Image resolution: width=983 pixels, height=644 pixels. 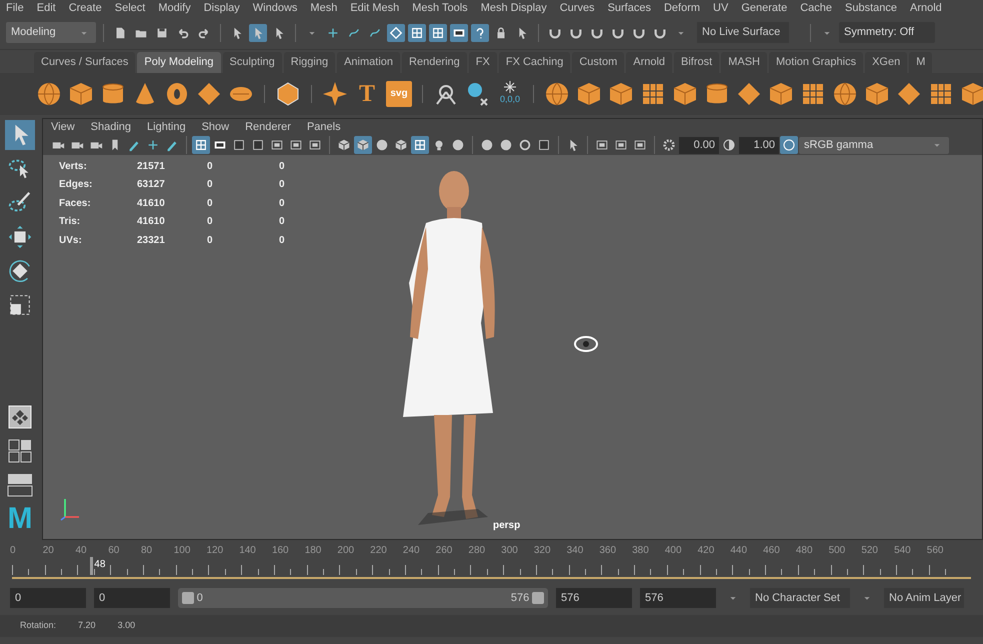 I want to click on timeline-ruler: 0 20 40 60 80 100 120 140 160 180 200 220 240 260 280 300 320 340 360 380 400 420 440 460 480 500 520 540 560 48, so click(x=491, y=560).